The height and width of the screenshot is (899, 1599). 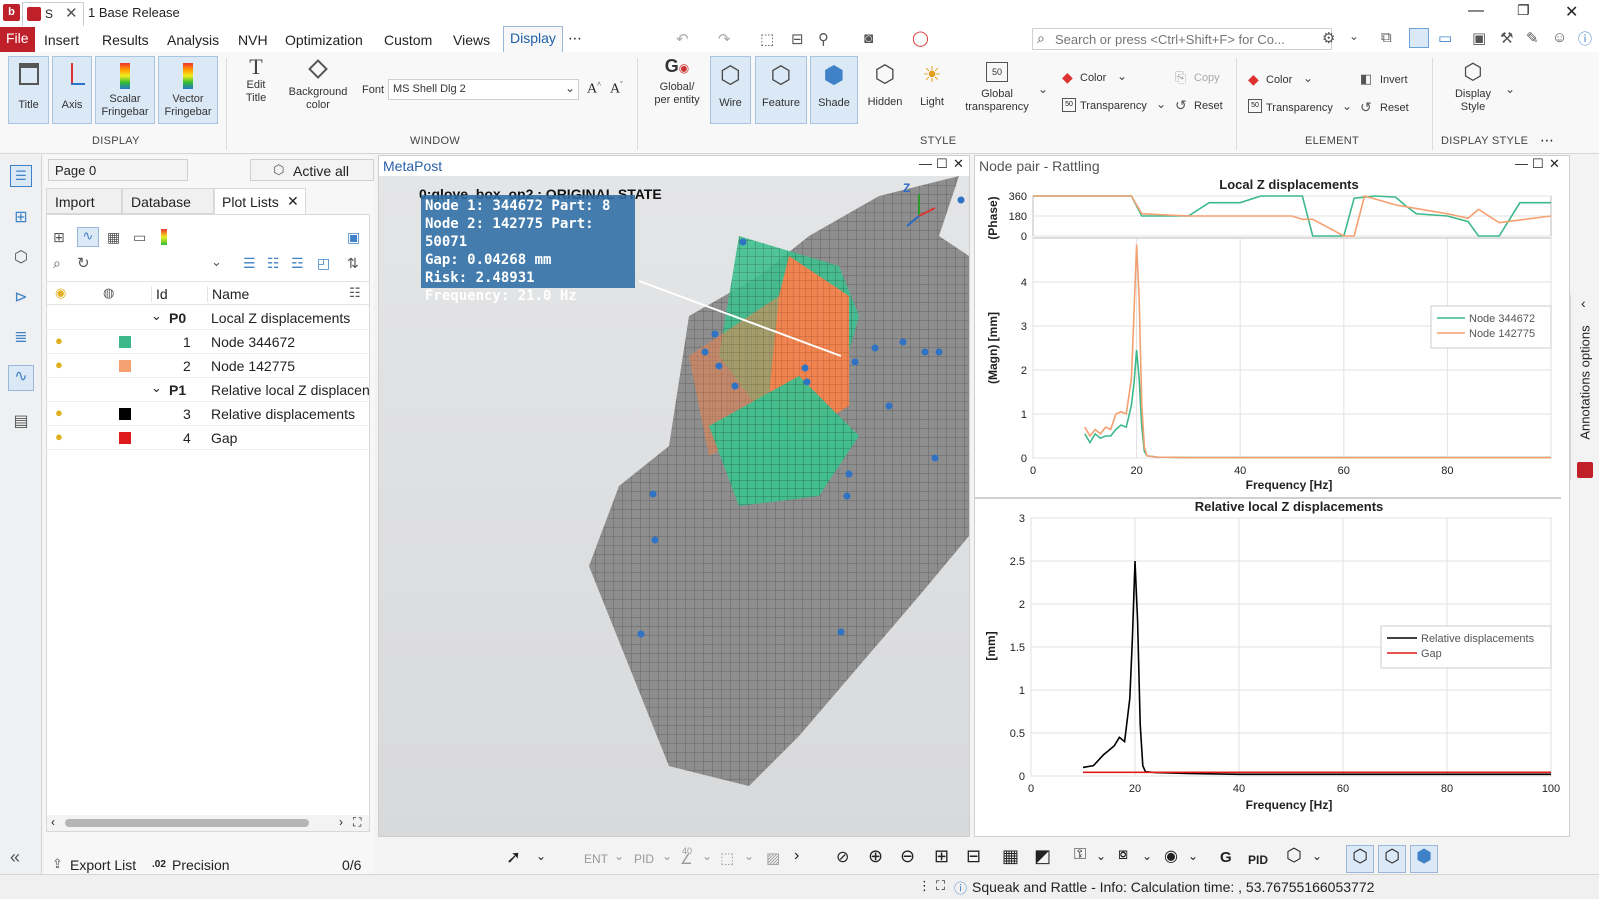 What do you see at coordinates (1538, 164) in the screenshot?
I see `maximize-icon: ☐` at bounding box center [1538, 164].